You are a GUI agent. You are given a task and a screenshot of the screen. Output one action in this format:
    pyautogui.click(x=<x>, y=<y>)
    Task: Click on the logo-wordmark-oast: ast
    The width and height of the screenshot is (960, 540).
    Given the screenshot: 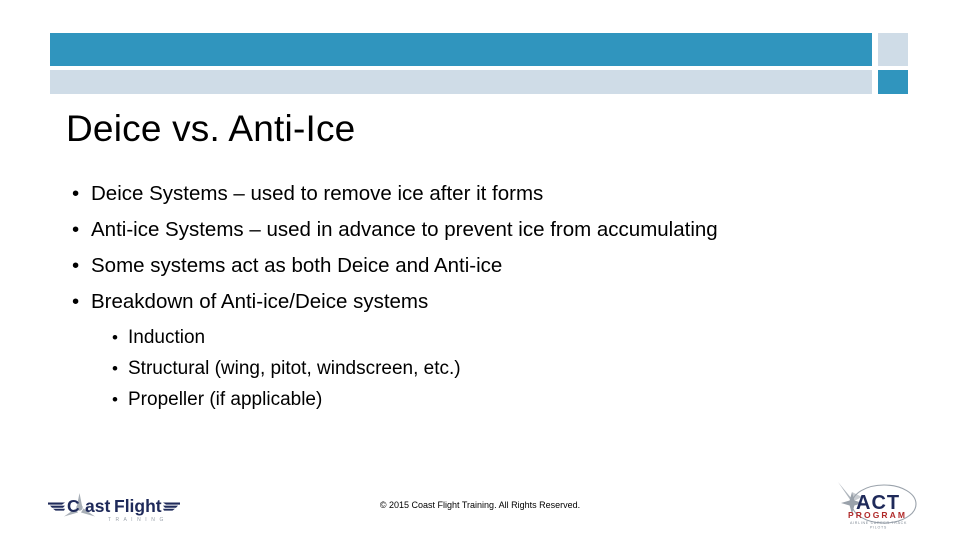 What is the action you would take?
    pyautogui.click(x=97, y=506)
    